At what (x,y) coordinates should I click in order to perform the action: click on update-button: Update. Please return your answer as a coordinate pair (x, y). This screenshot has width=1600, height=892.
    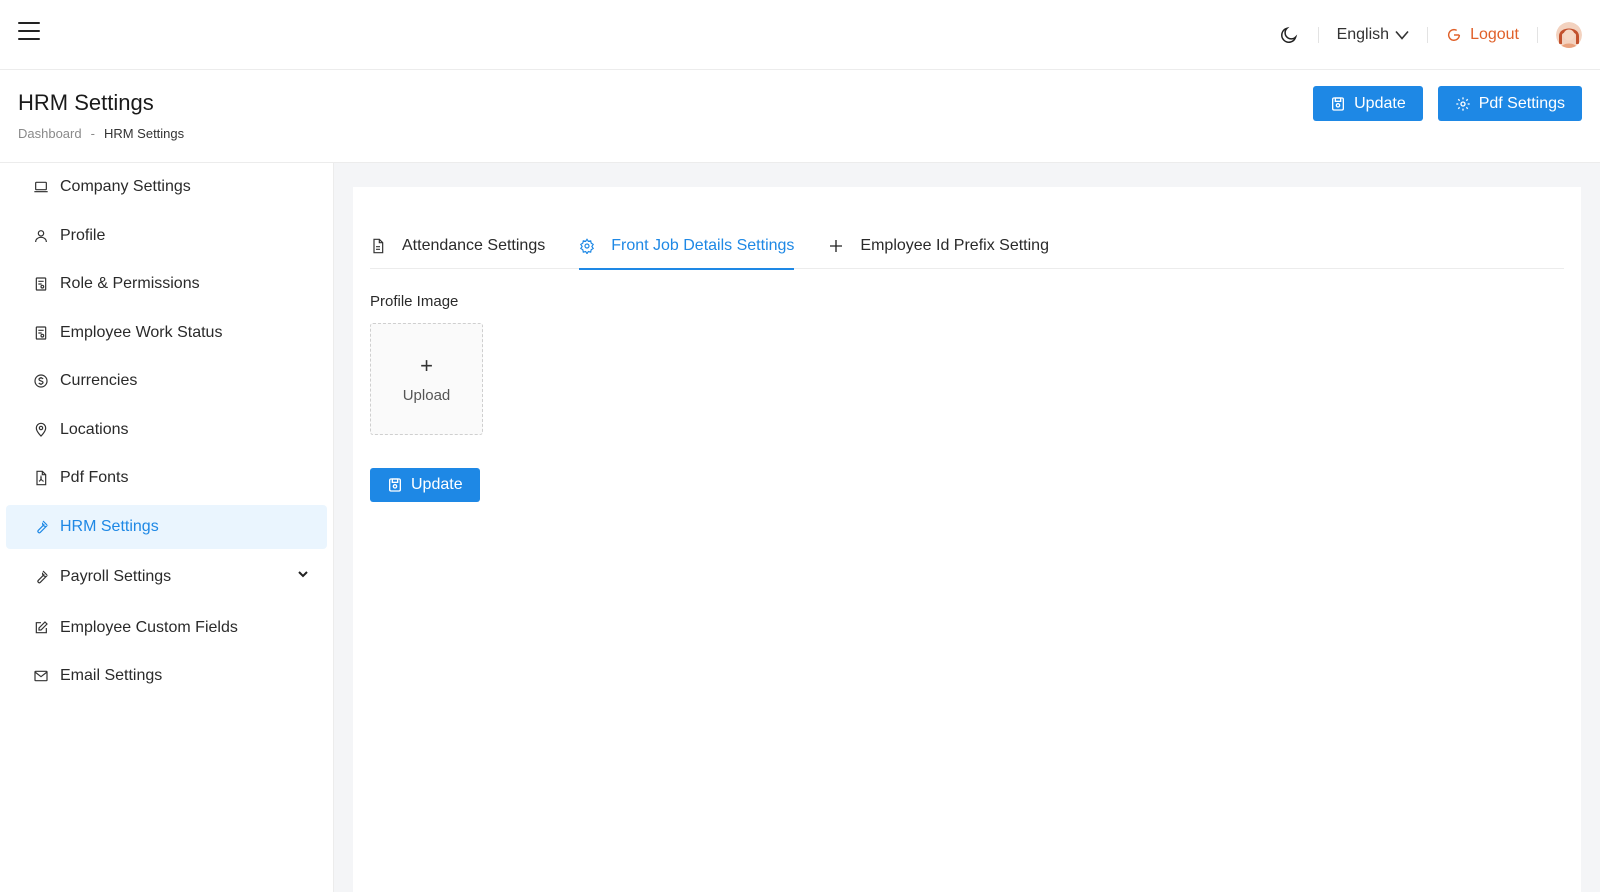
    Looking at the image, I should click on (1368, 103).